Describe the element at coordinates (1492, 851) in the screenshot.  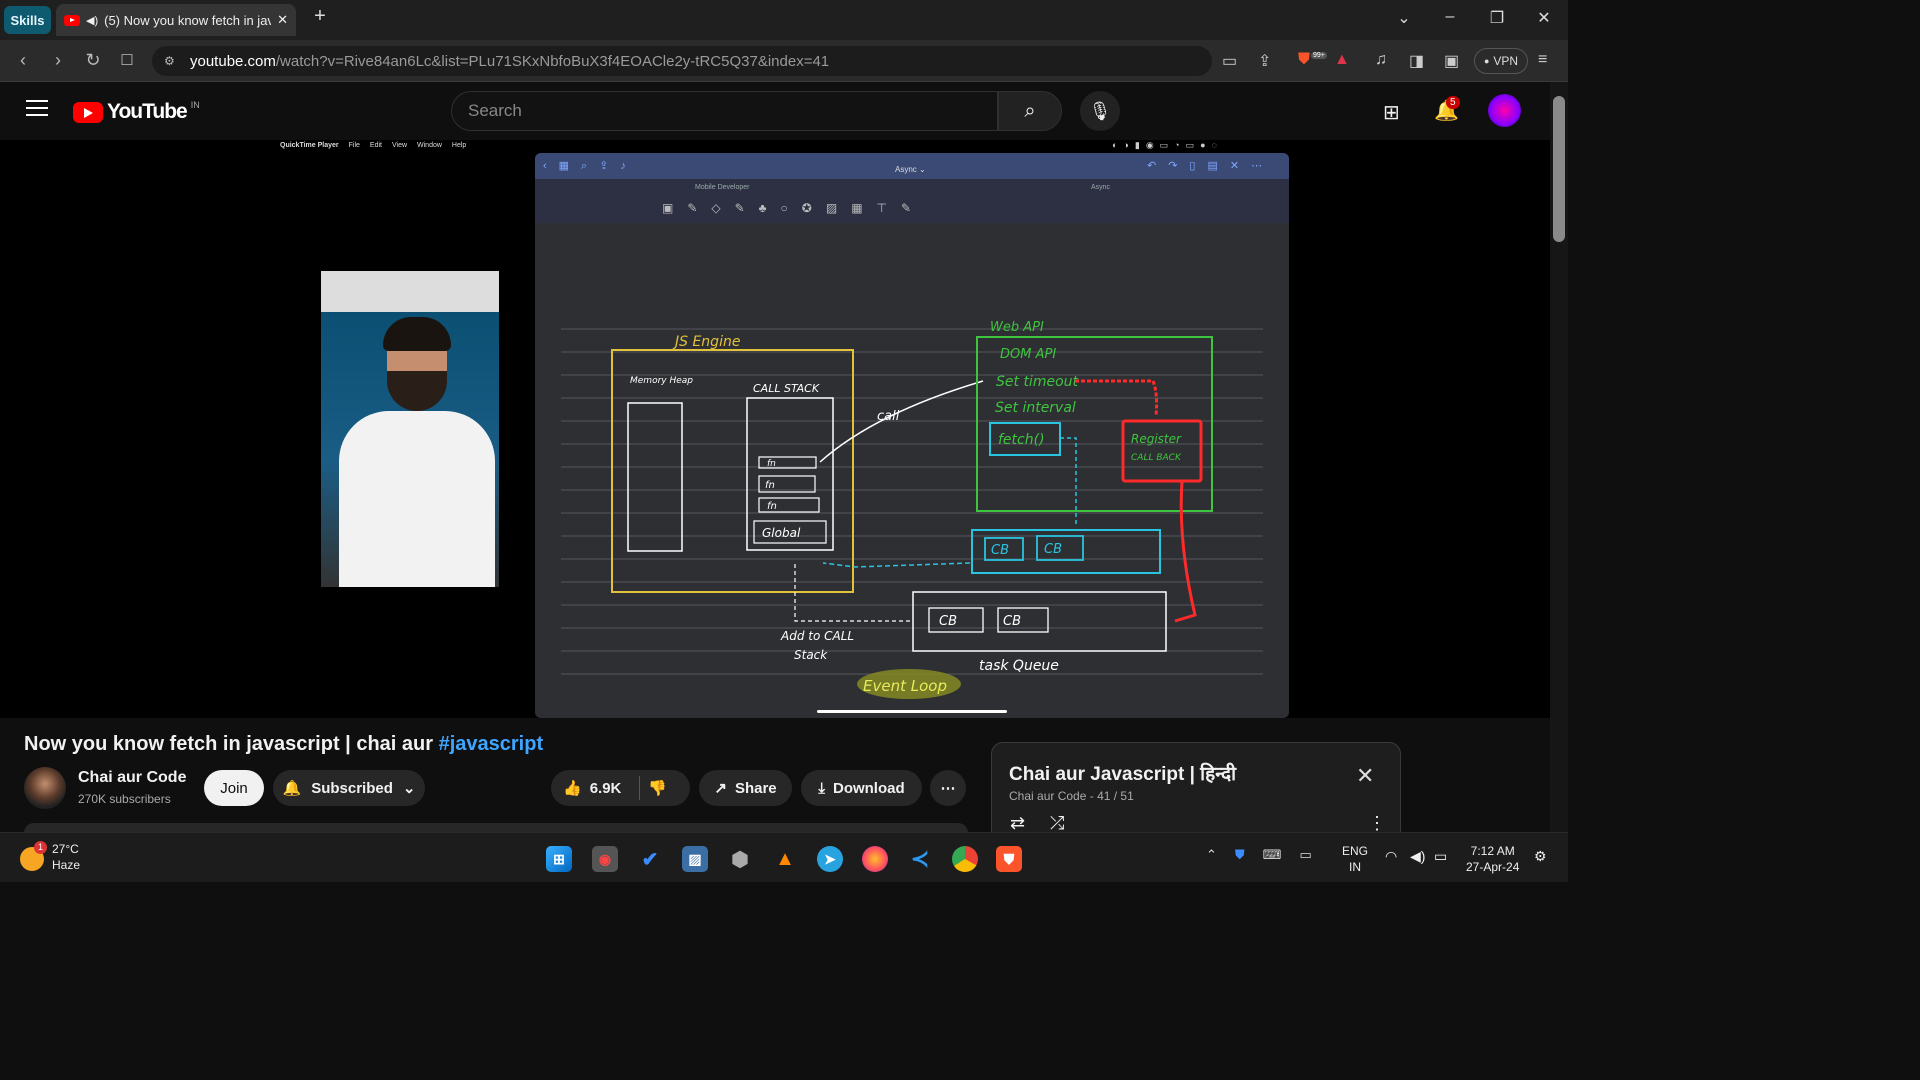
I see `time: 7:12 AM` at that location.